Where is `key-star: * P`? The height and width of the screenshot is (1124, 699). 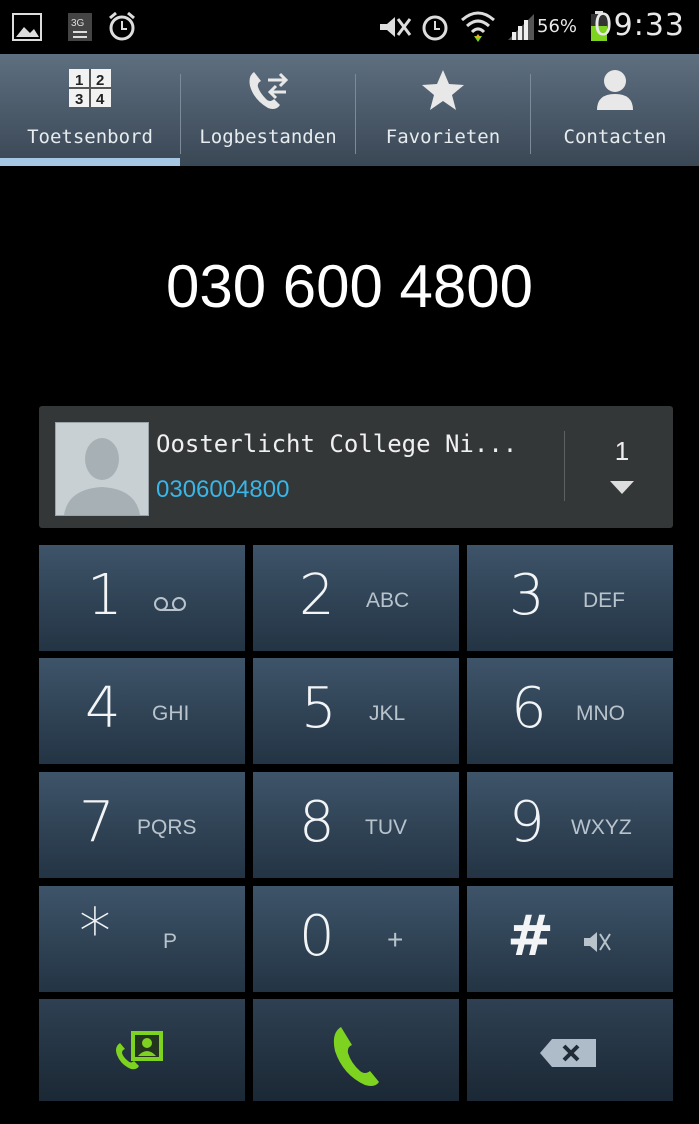 key-star: * P is located at coordinates (142, 939).